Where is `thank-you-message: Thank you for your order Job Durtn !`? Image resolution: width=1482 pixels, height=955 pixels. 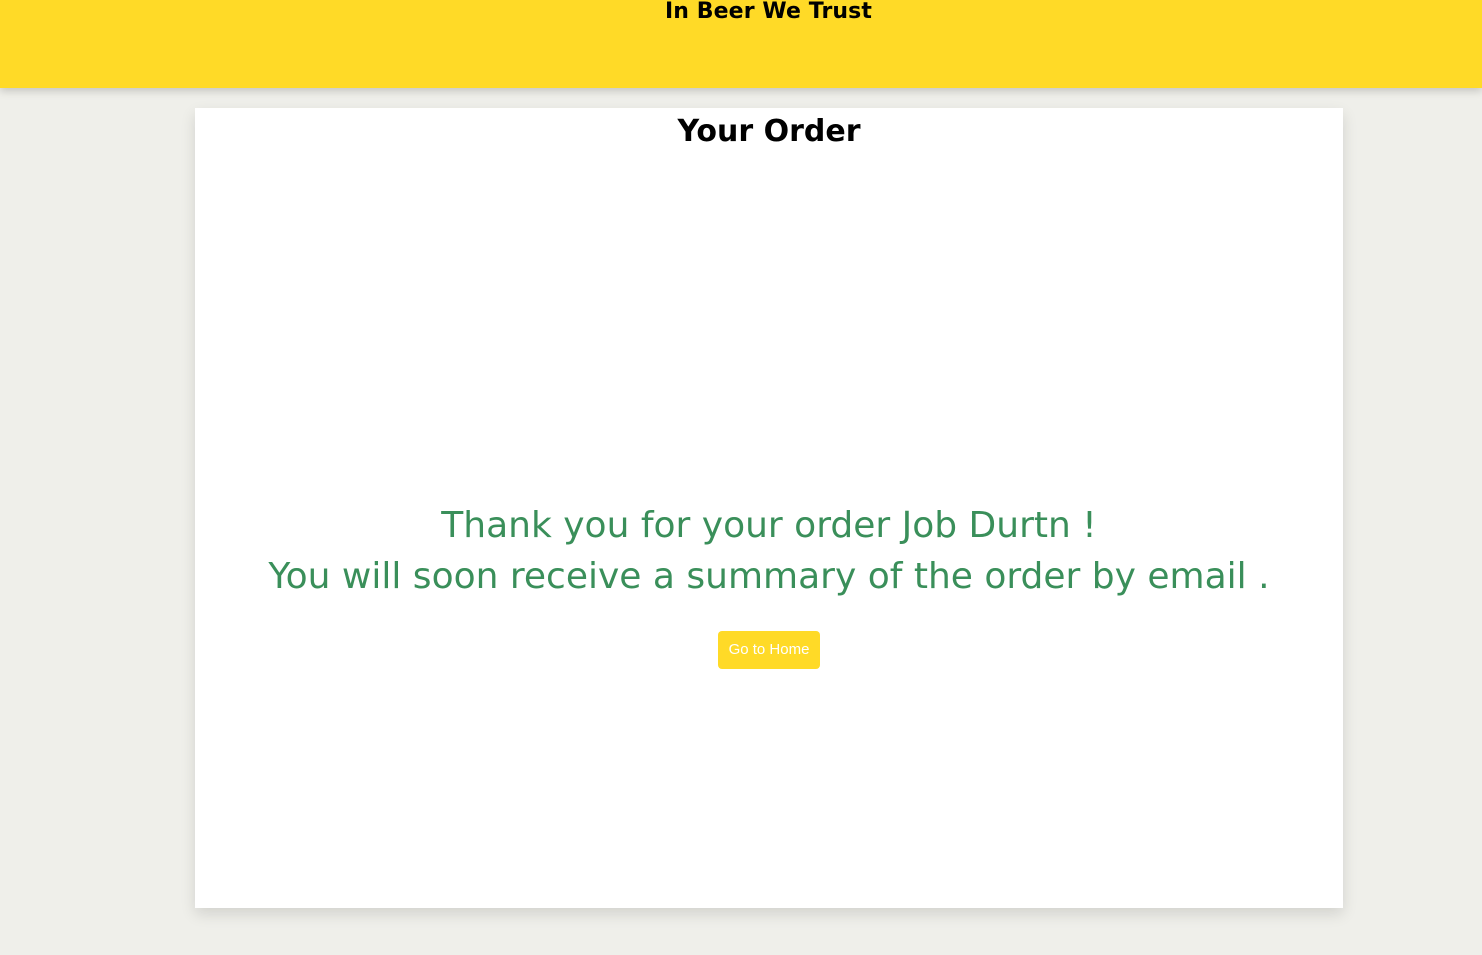 thank-you-message: Thank you for your order Job Durtn ! is located at coordinates (769, 525).